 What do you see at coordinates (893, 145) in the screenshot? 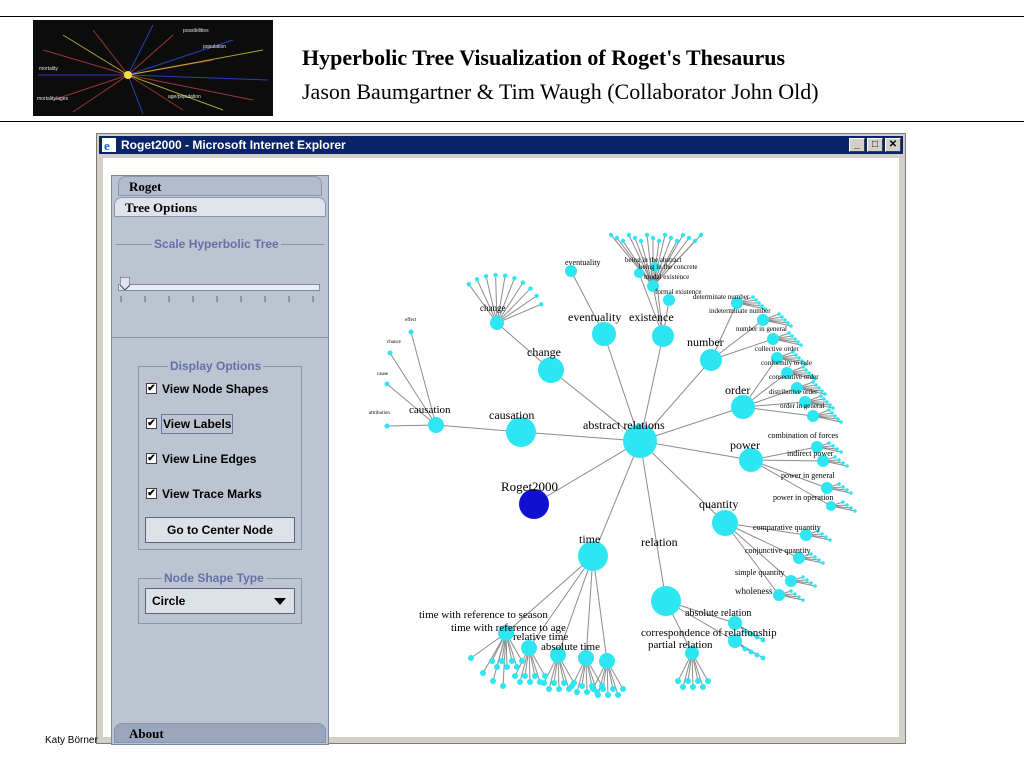
I see `close-button: ✕` at bounding box center [893, 145].